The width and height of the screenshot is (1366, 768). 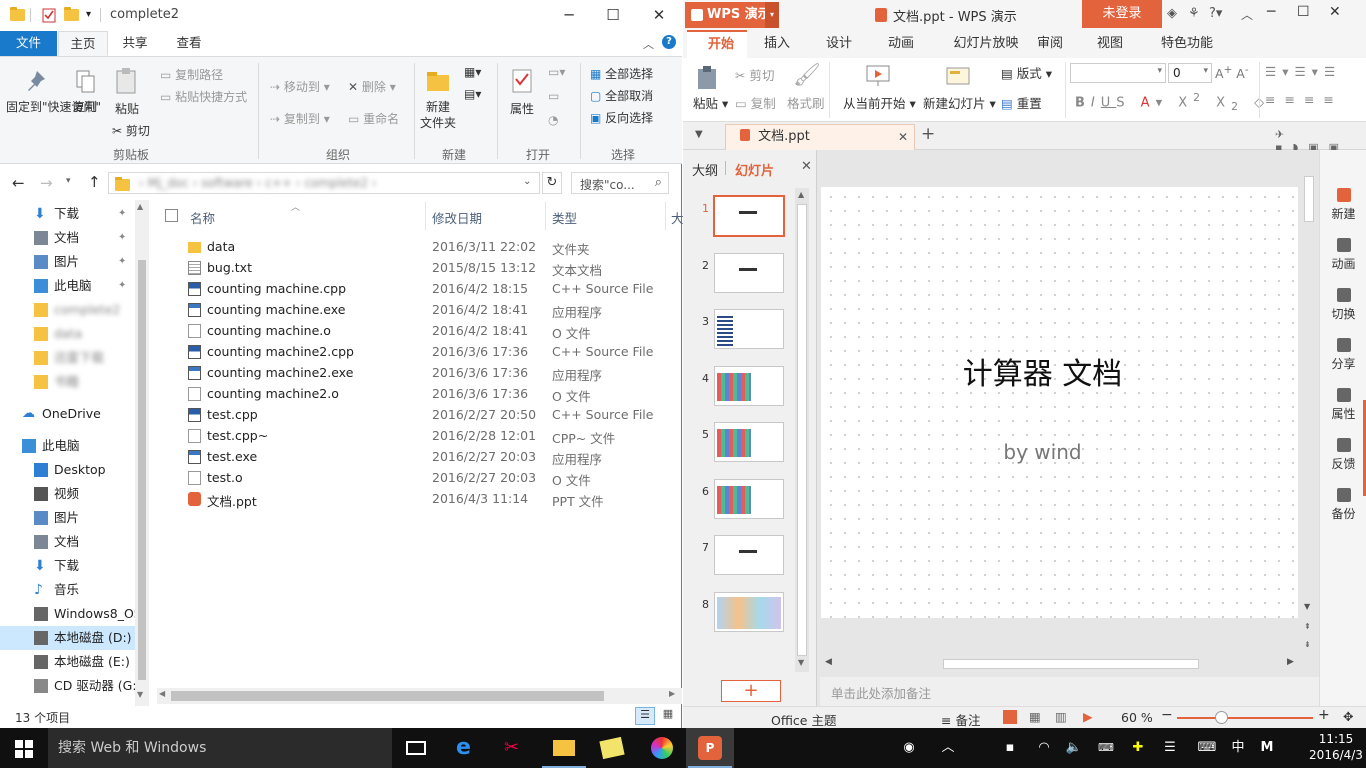 I want to click on tray-app-icon: ▪, so click(x=1010, y=748).